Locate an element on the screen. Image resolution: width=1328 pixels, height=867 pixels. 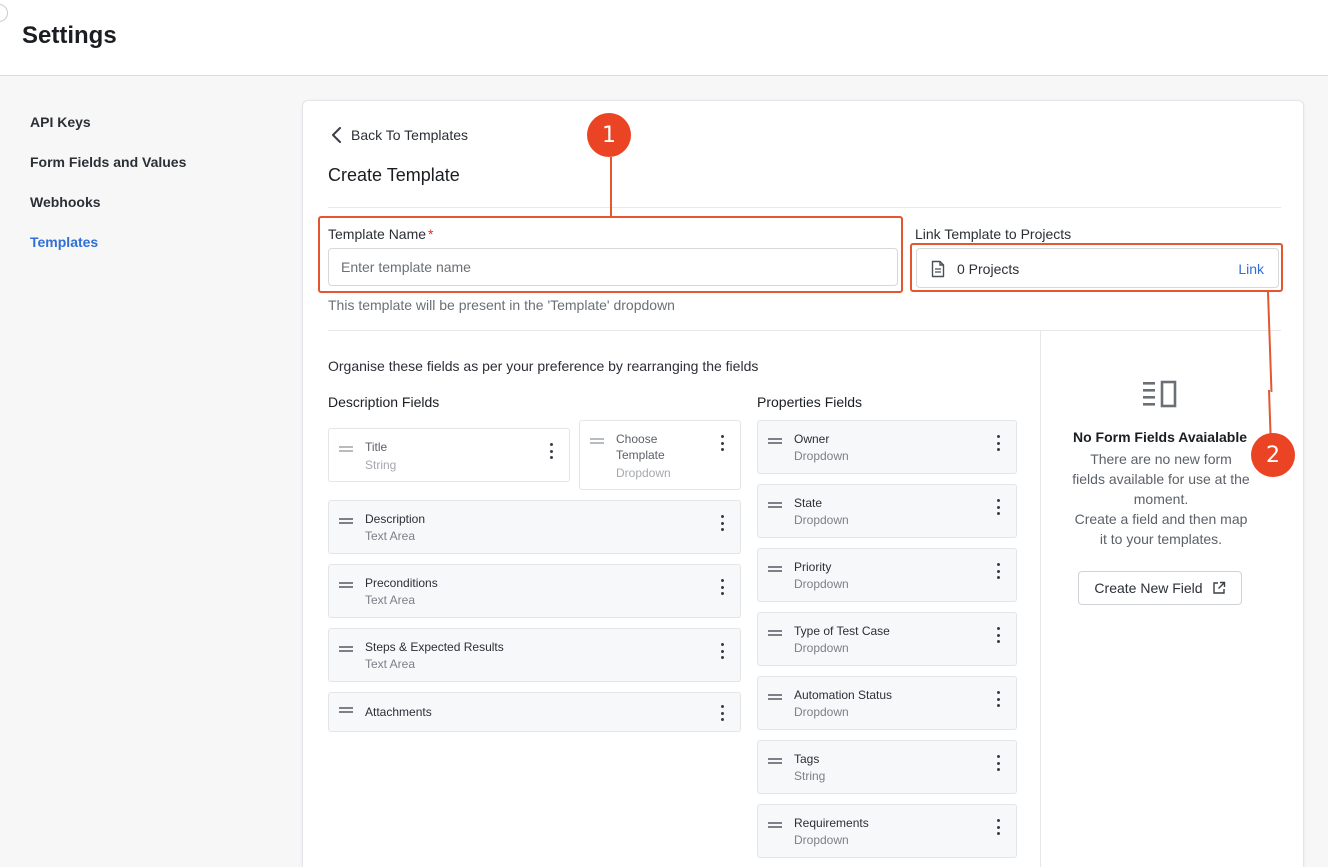
empty-state-title: No Form Fields Avaialable is located at coordinates (1159, 437).